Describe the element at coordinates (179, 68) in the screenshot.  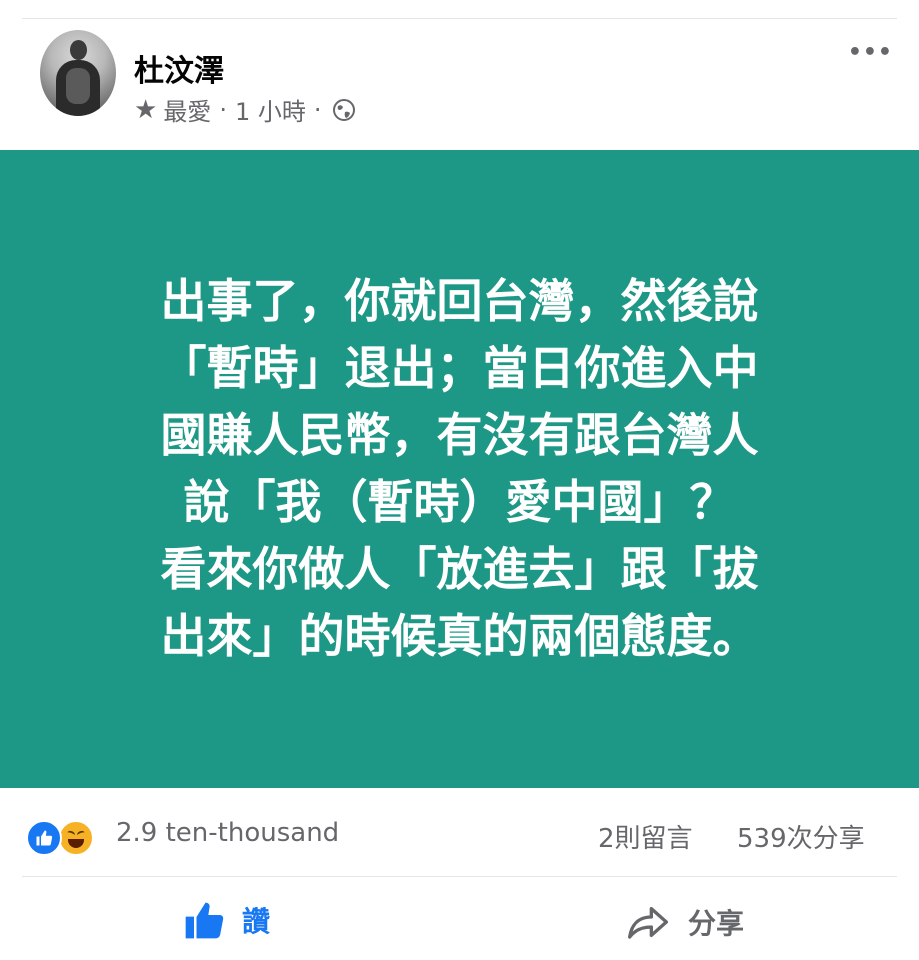
I see `author-name: 杜汶澤` at that location.